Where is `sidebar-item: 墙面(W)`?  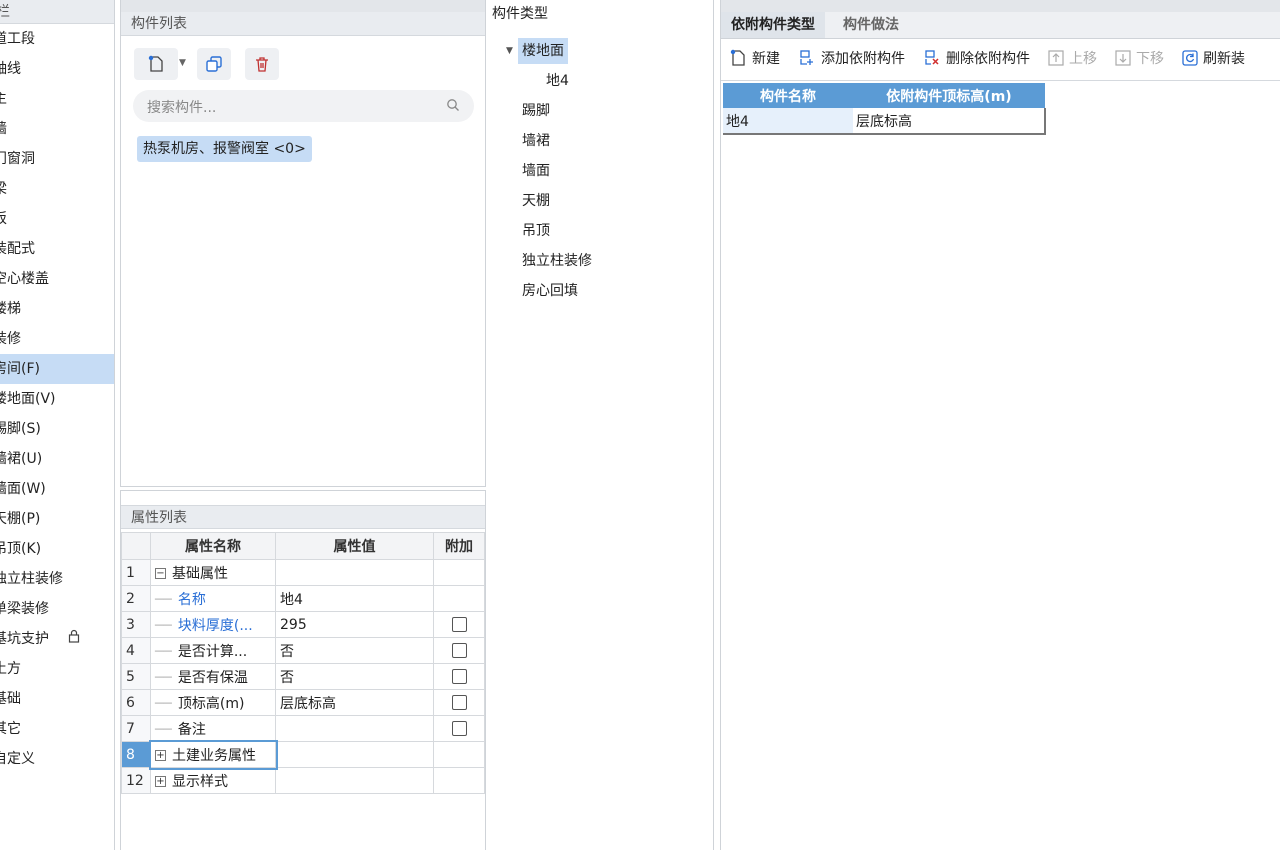
sidebar-item: 墙面(W) is located at coordinates (57, 489).